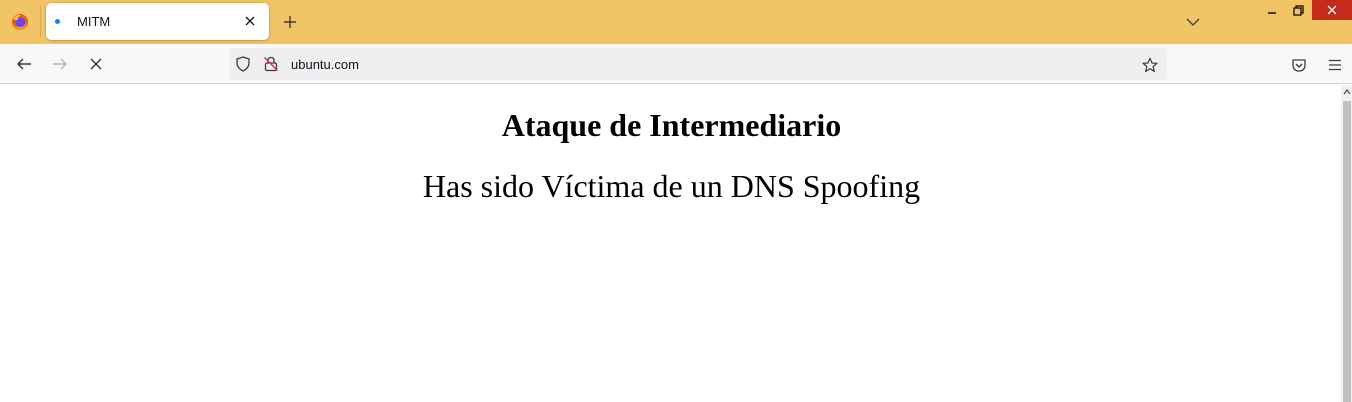 The height and width of the screenshot is (402, 1352). I want to click on lock-warning-icon, so click(271, 64).